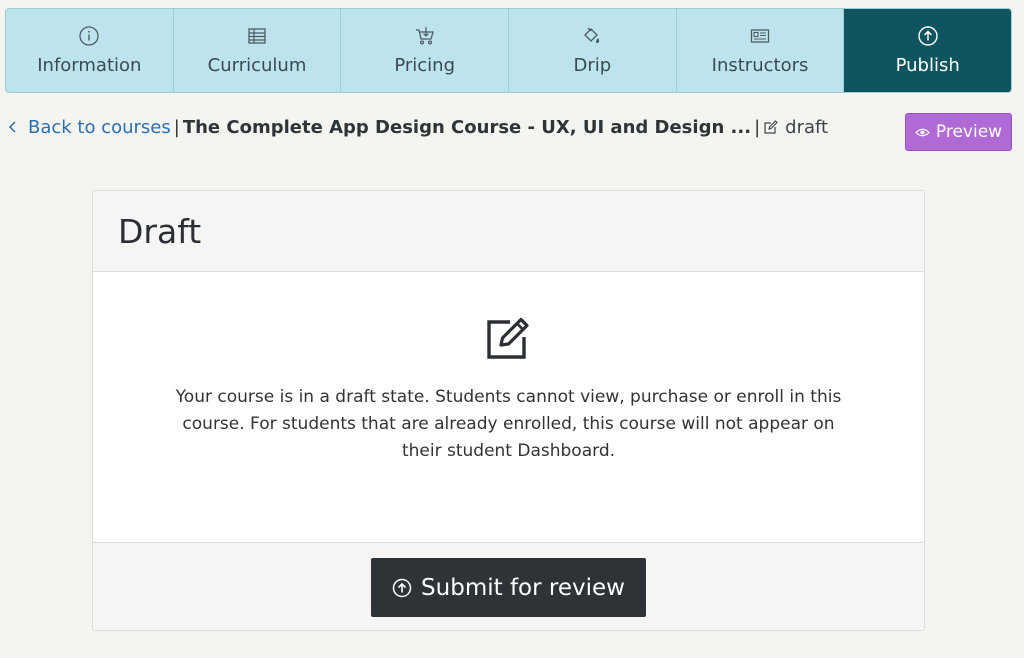 This screenshot has height=658, width=1024. Describe the element at coordinates (523, 587) in the screenshot. I see `submit-for-review-label: Submit for review` at that location.